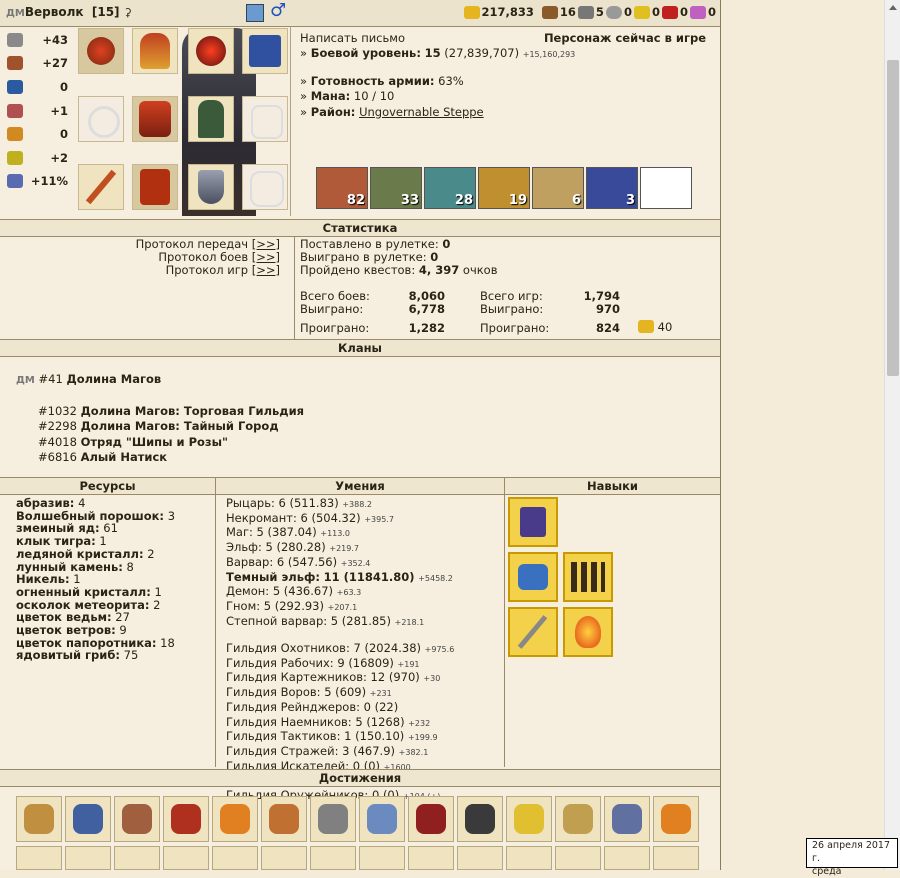  I want to click on unit-count: 19, so click(517, 200).